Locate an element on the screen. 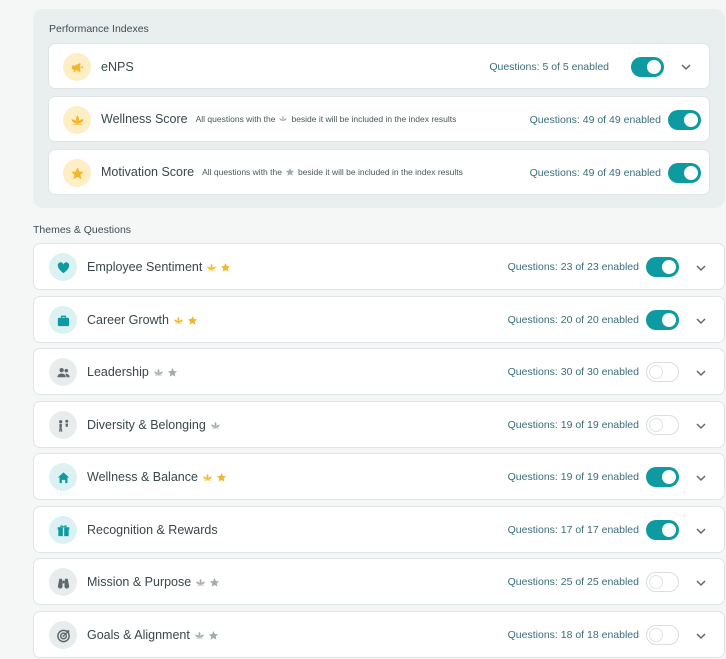 Image resolution: width=726 pixels, height=659 pixels. theme-label-row: Wellness & Balance is located at coordinates (158, 477).